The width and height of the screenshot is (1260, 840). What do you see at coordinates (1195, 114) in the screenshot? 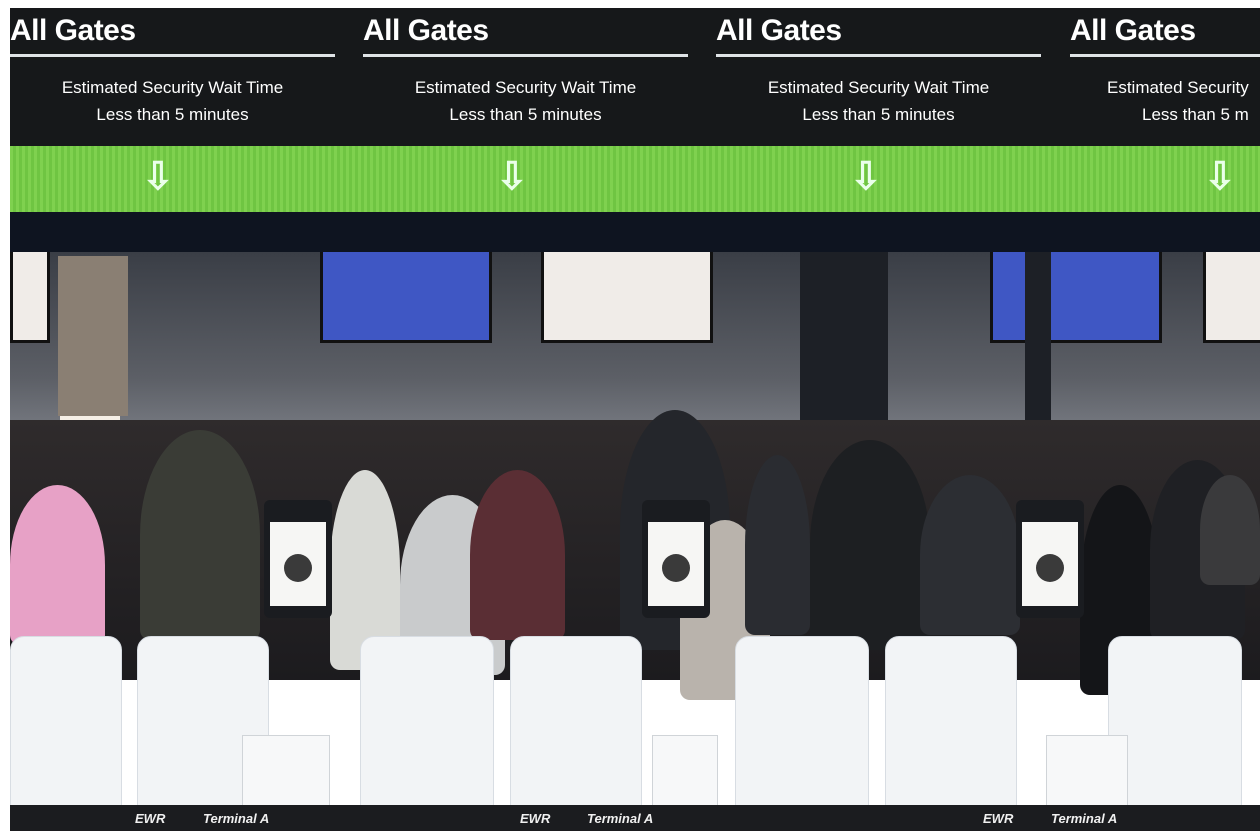
I see `wait-time-value: Less than 5 m` at bounding box center [1195, 114].